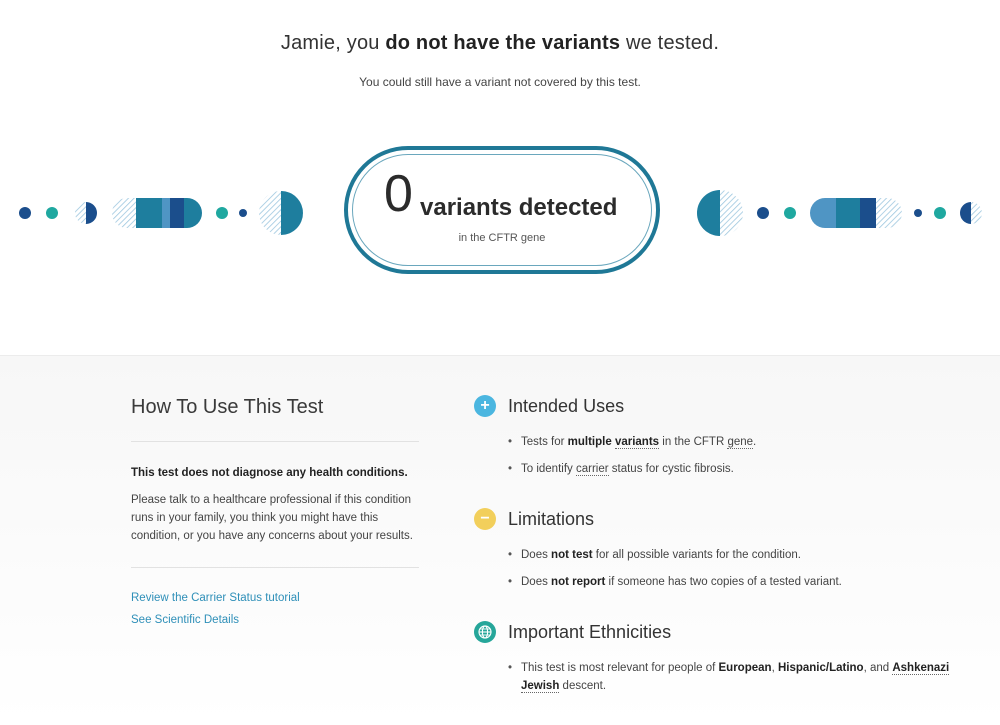 This screenshot has height=725, width=1000. What do you see at coordinates (592, 469) in the screenshot?
I see `carrier-glossary-term: carrier` at bounding box center [592, 469].